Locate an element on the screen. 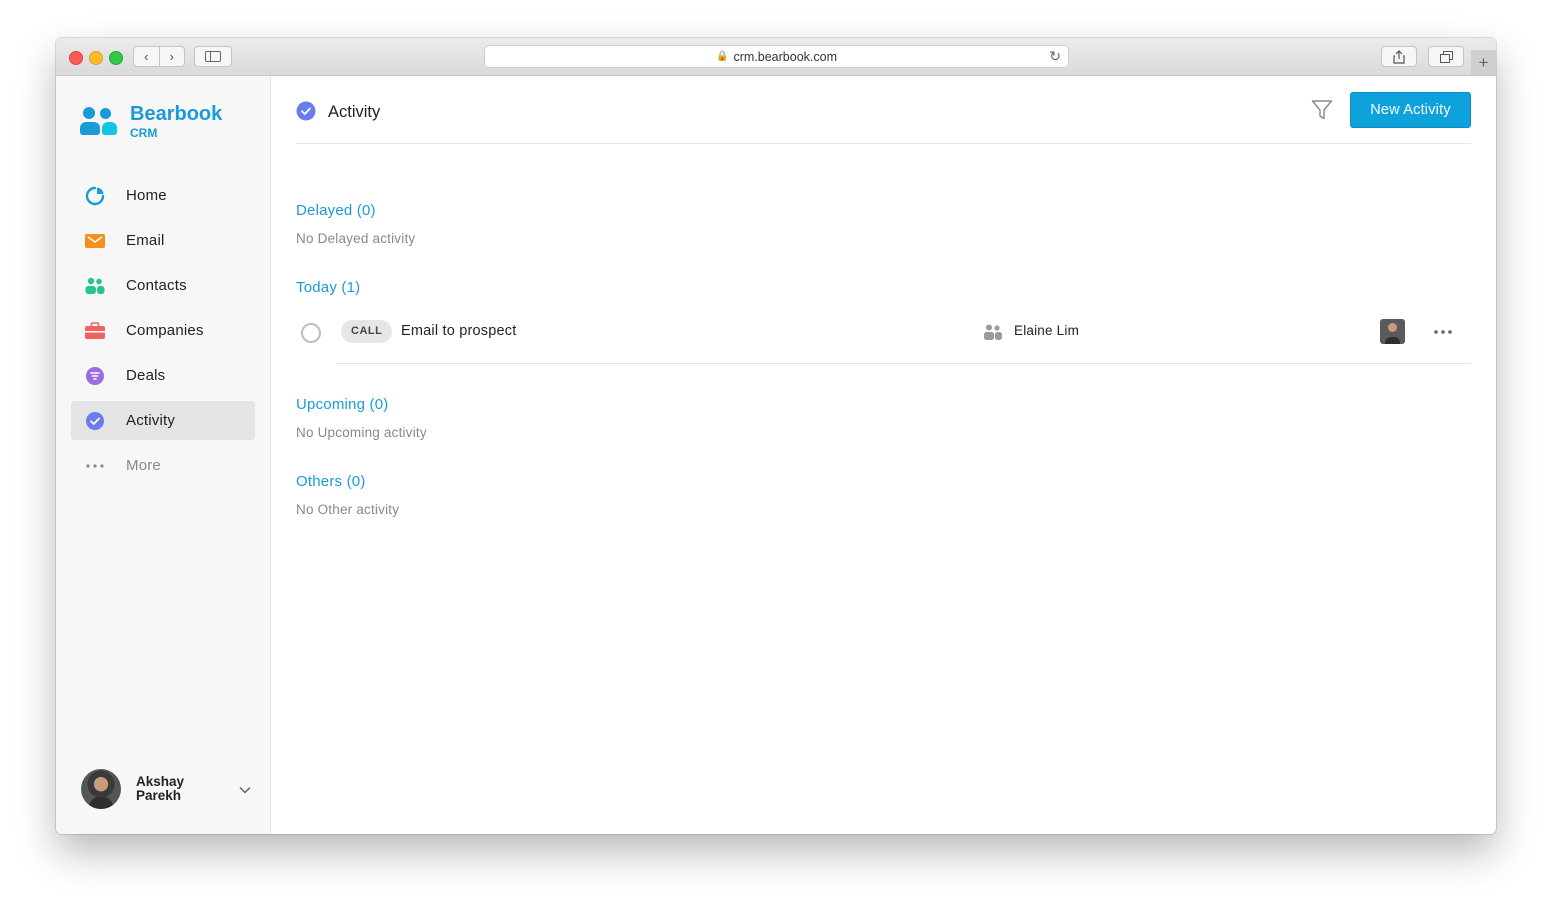 The width and height of the screenshot is (1552, 909). forward-button: › is located at coordinates (171, 56).